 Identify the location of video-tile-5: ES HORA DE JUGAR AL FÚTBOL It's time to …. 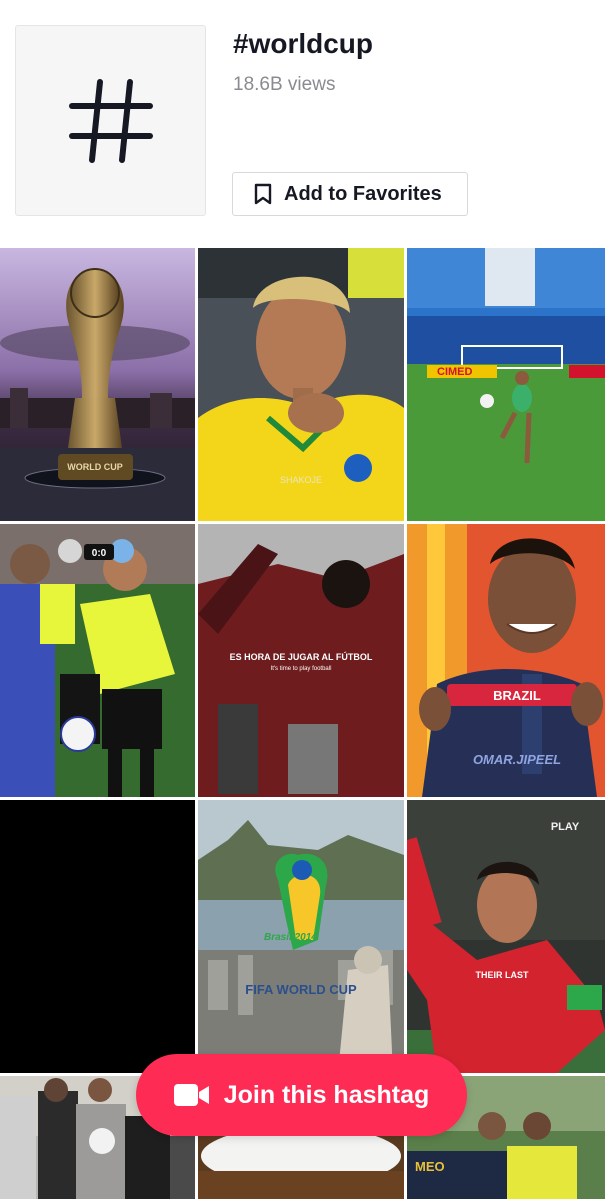
(301, 660).